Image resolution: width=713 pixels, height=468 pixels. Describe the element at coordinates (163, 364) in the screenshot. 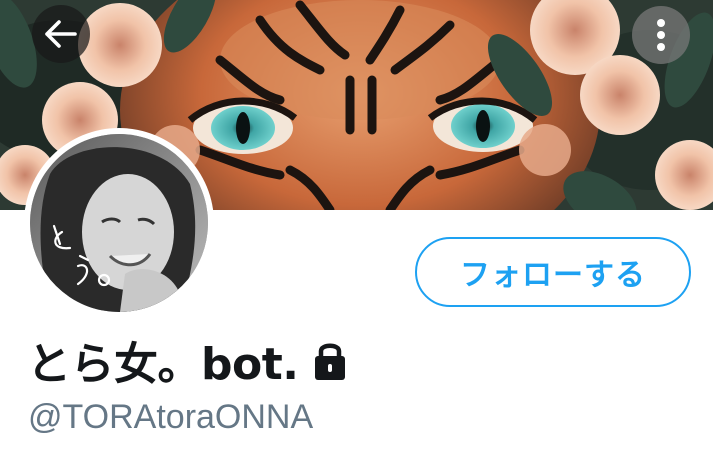

I see `display-name: とら女。bot.` at that location.